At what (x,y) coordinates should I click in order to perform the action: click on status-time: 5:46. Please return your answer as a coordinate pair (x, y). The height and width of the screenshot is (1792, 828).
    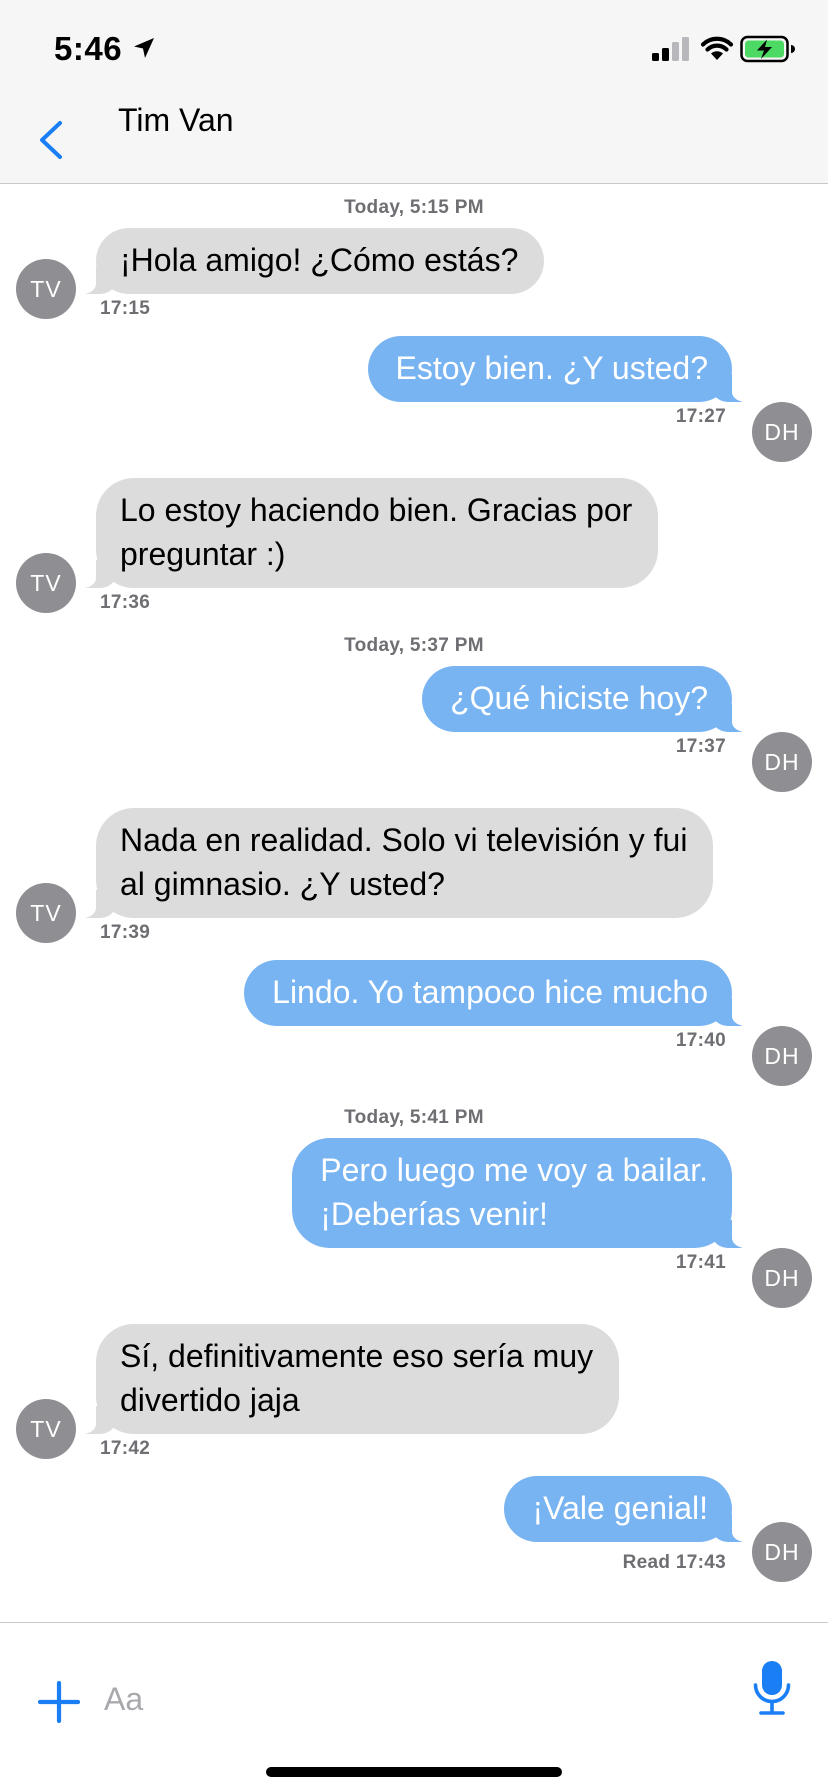
    Looking at the image, I should click on (88, 48).